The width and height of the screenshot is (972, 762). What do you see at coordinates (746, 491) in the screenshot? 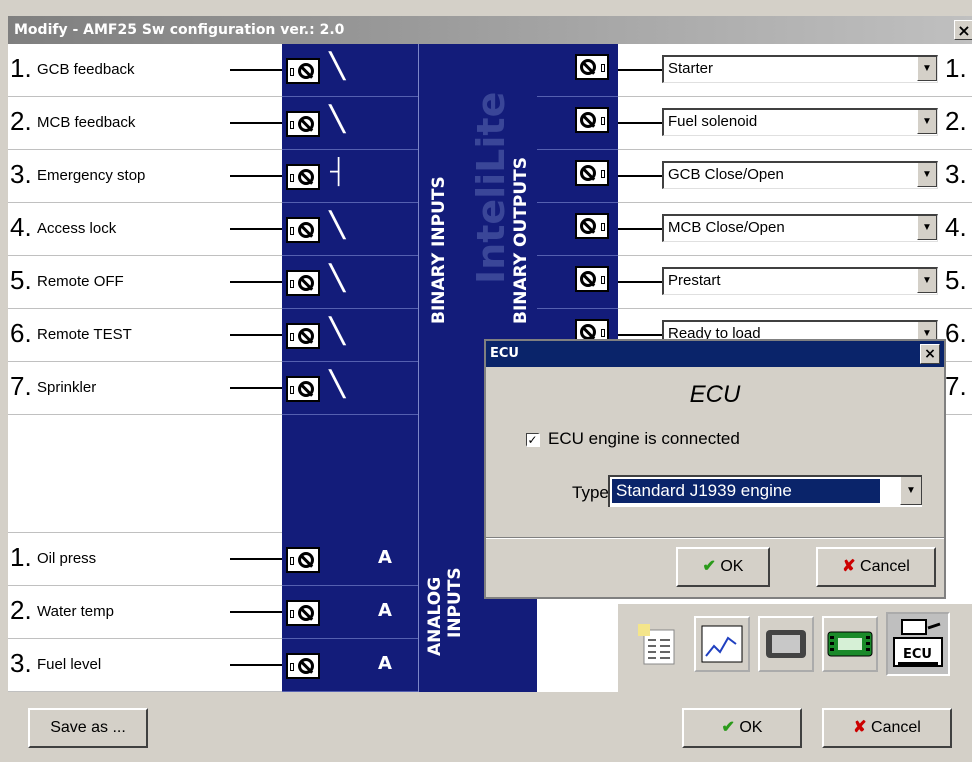
I see `engine-type-value: Standard J1939 engine` at bounding box center [746, 491].